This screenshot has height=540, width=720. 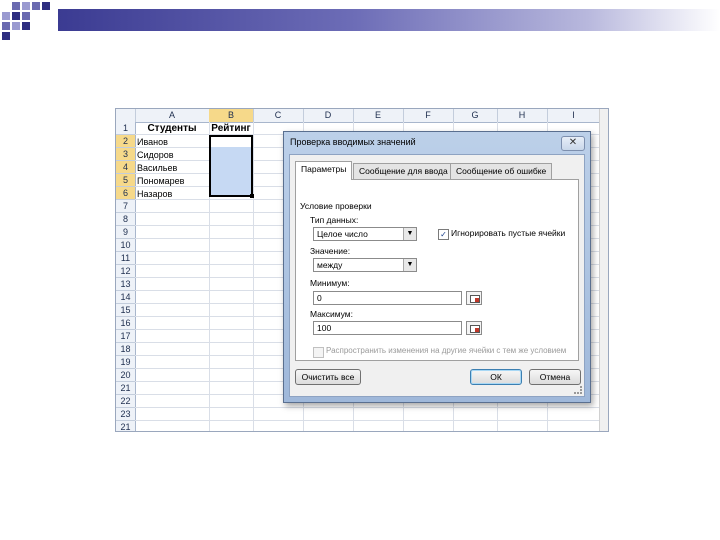 What do you see at coordinates (328, 377) in the screenshot?
I see `clear-all-button: Очистить все` at bounding box center [328, 377].